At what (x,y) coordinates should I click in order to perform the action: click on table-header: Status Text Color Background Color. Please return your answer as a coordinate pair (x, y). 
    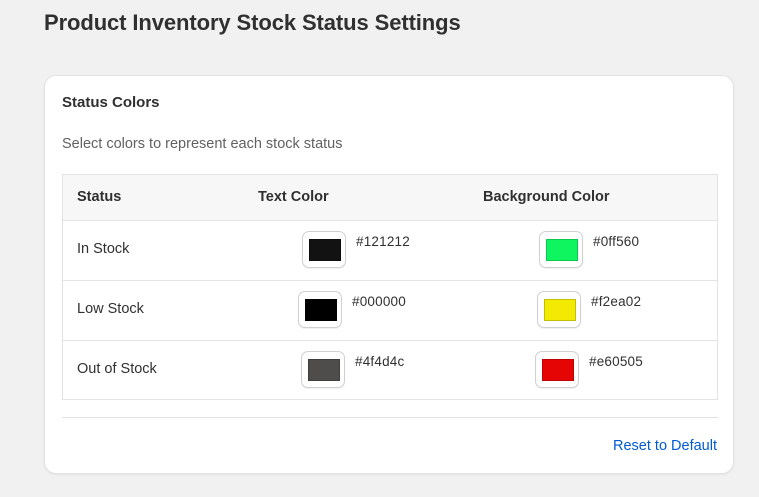
    Looking at the image, I should click on (390, 198).